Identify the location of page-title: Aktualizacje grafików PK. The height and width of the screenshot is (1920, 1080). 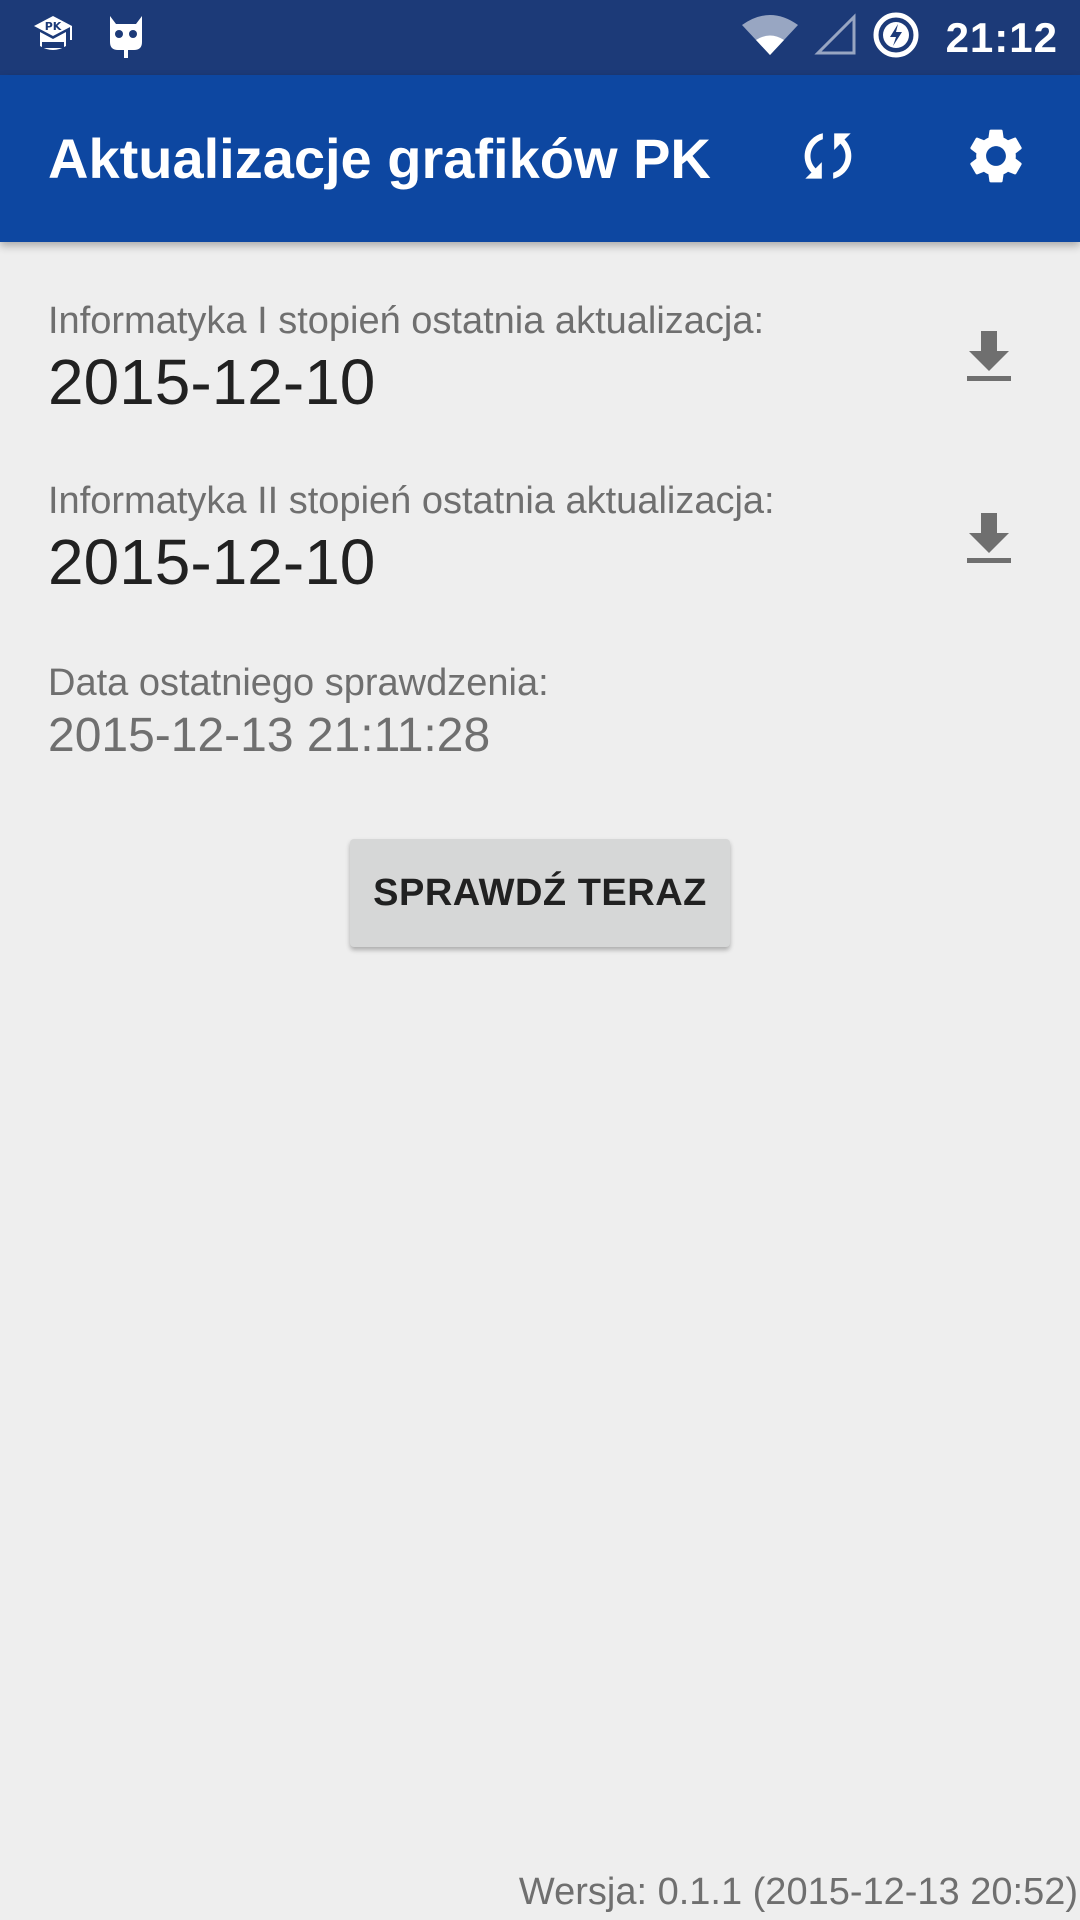
(379, 158).